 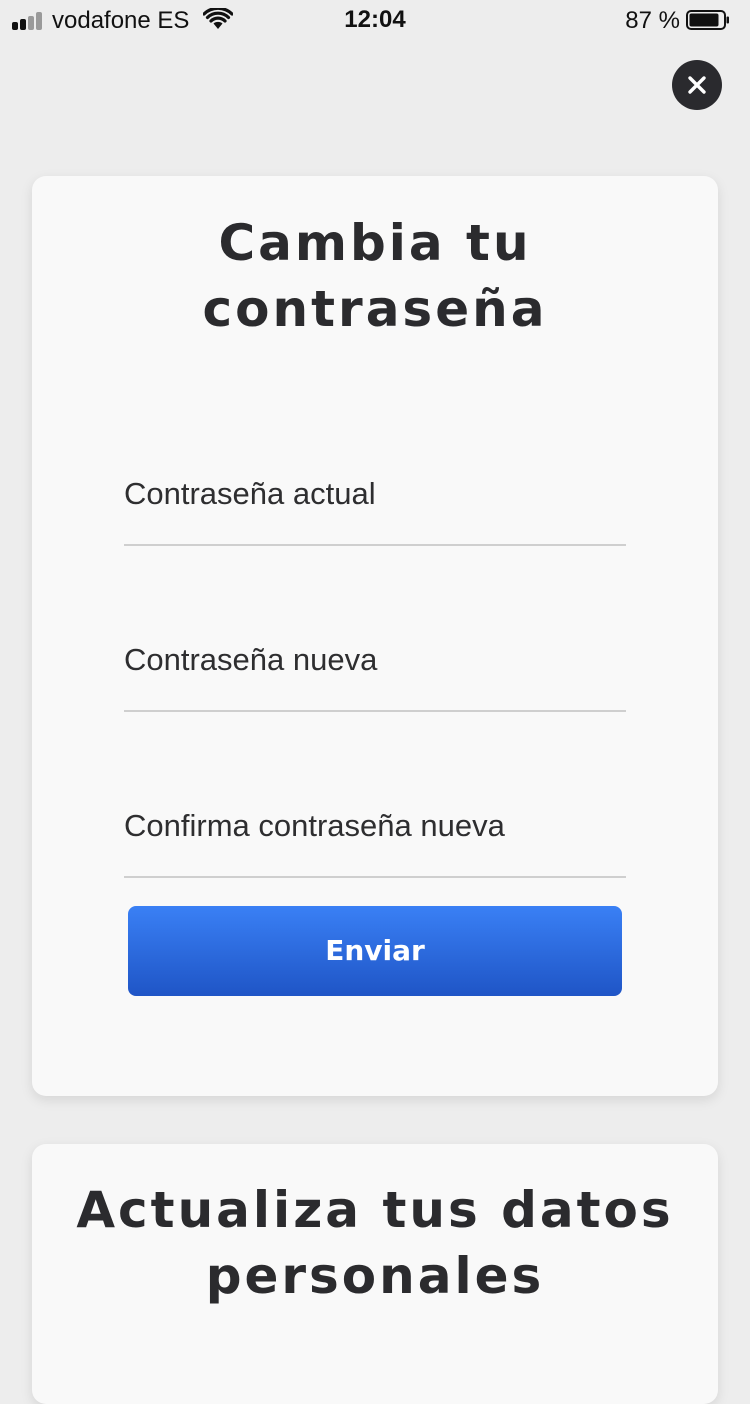 I want to click on close-button, so click(x=697, y=85).